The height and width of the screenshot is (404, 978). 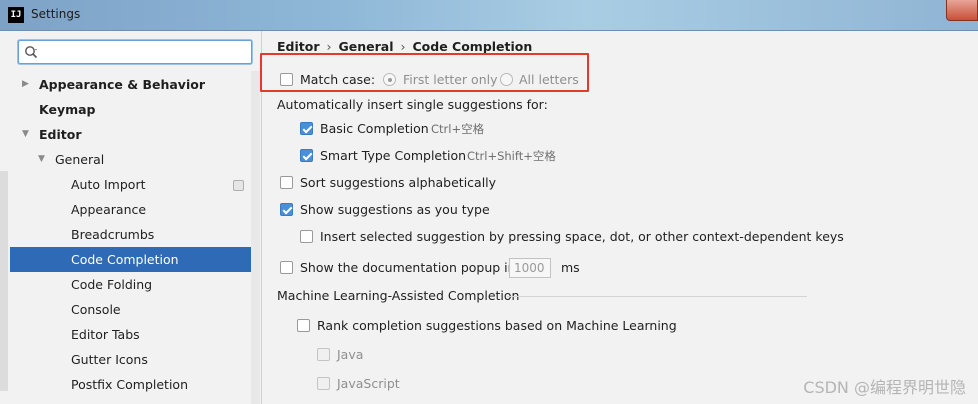 I want to click on tree-item-label: Auto Import, so click(x=108, y=184).